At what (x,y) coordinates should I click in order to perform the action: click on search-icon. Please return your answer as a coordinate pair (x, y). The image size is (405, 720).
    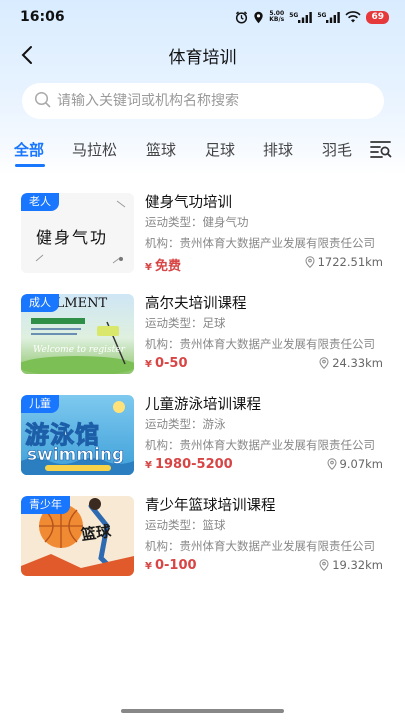
    Looking at the image, I should click on (42, 101).